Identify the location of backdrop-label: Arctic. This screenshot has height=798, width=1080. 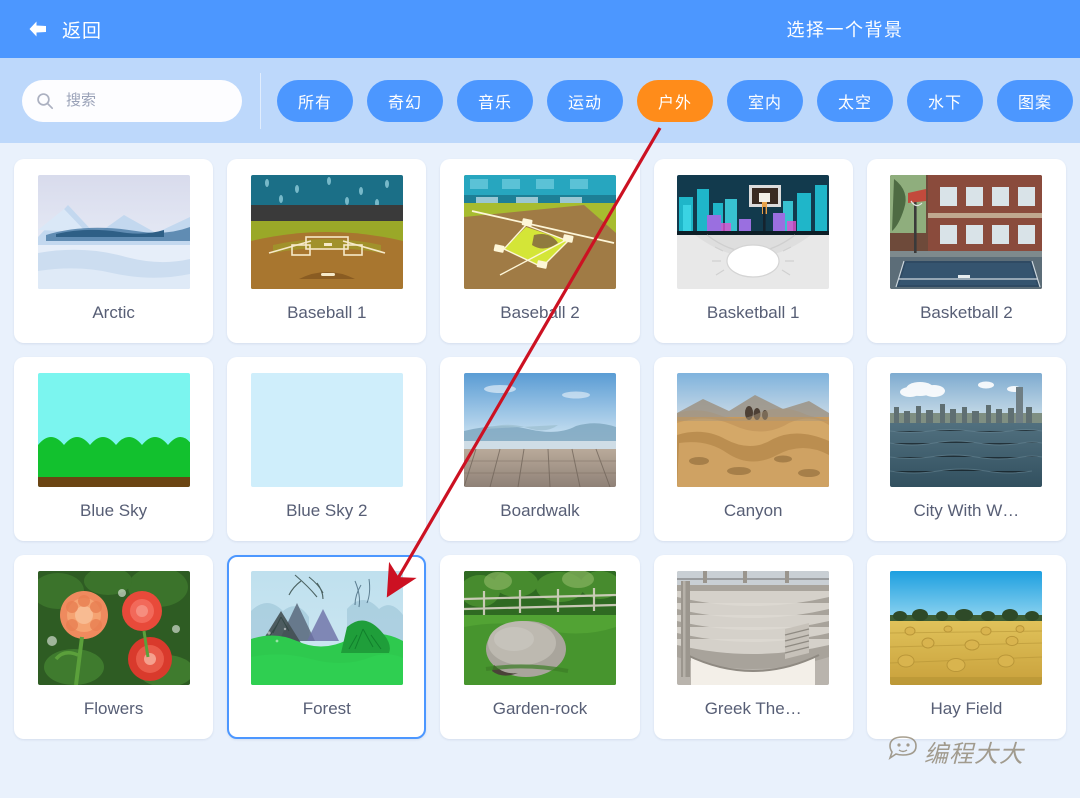
(113, 312).